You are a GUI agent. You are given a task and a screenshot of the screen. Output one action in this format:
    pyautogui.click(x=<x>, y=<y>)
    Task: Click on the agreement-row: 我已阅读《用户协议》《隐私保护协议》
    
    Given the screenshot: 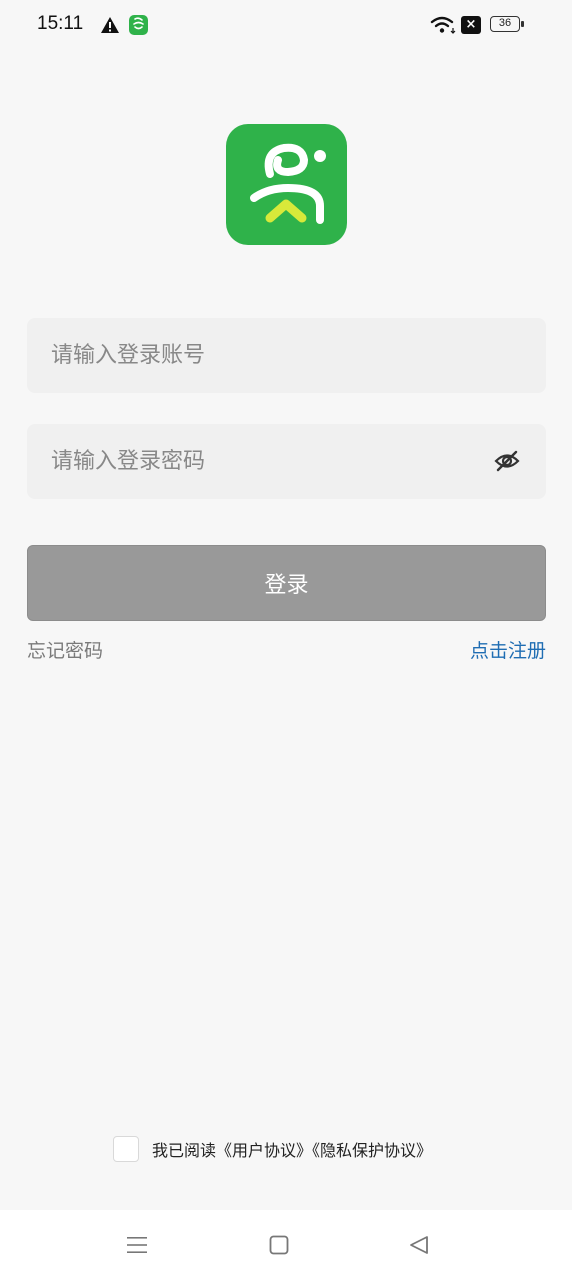 What is the action you would take?
    pyautogui.click(x=272, y=1149)
    